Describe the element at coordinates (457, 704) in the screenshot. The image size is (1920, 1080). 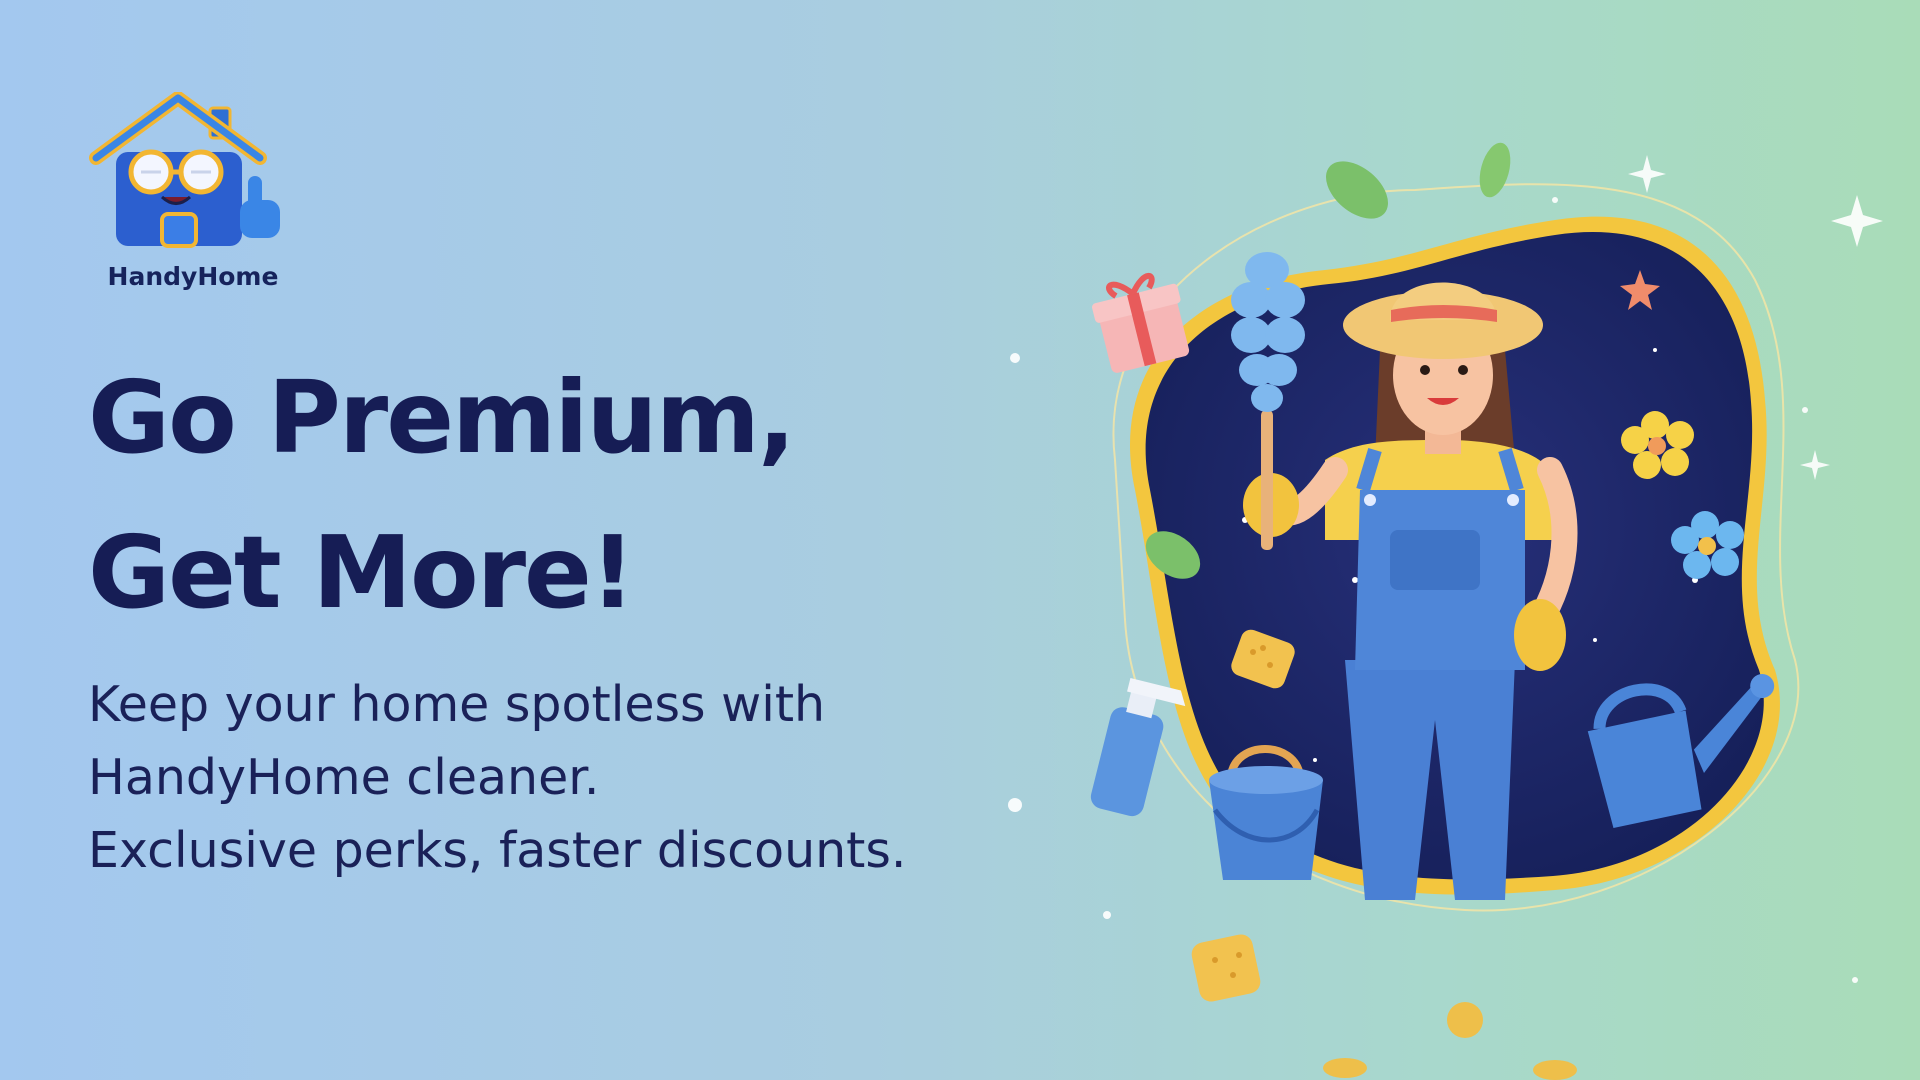
I see `description-line-1: Keep your home spotless with` at that location.